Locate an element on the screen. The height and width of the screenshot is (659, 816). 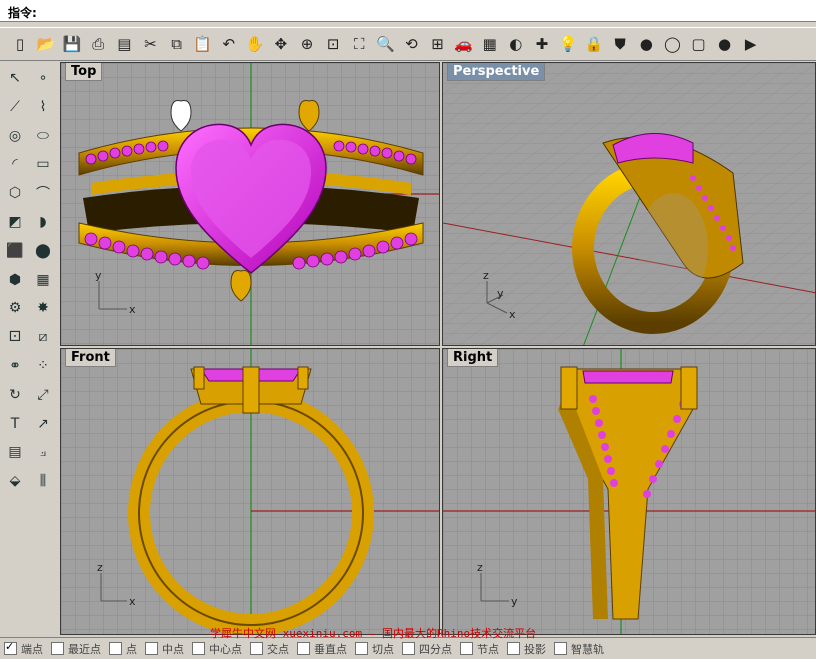
new-file-icon: ▯ is located at coordinates (20, 44).